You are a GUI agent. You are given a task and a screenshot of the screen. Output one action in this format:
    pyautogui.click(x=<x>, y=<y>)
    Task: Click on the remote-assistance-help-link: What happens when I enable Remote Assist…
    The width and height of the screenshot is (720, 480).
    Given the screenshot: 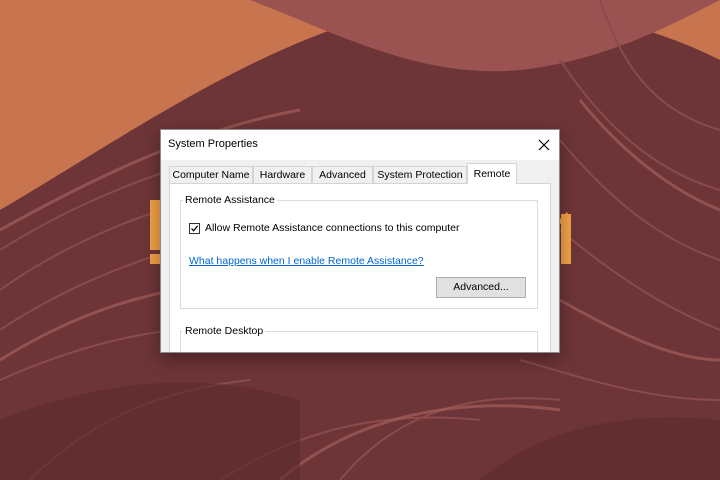 What is the action you would take?
    pyautogui.click(x=306, y=261)
    